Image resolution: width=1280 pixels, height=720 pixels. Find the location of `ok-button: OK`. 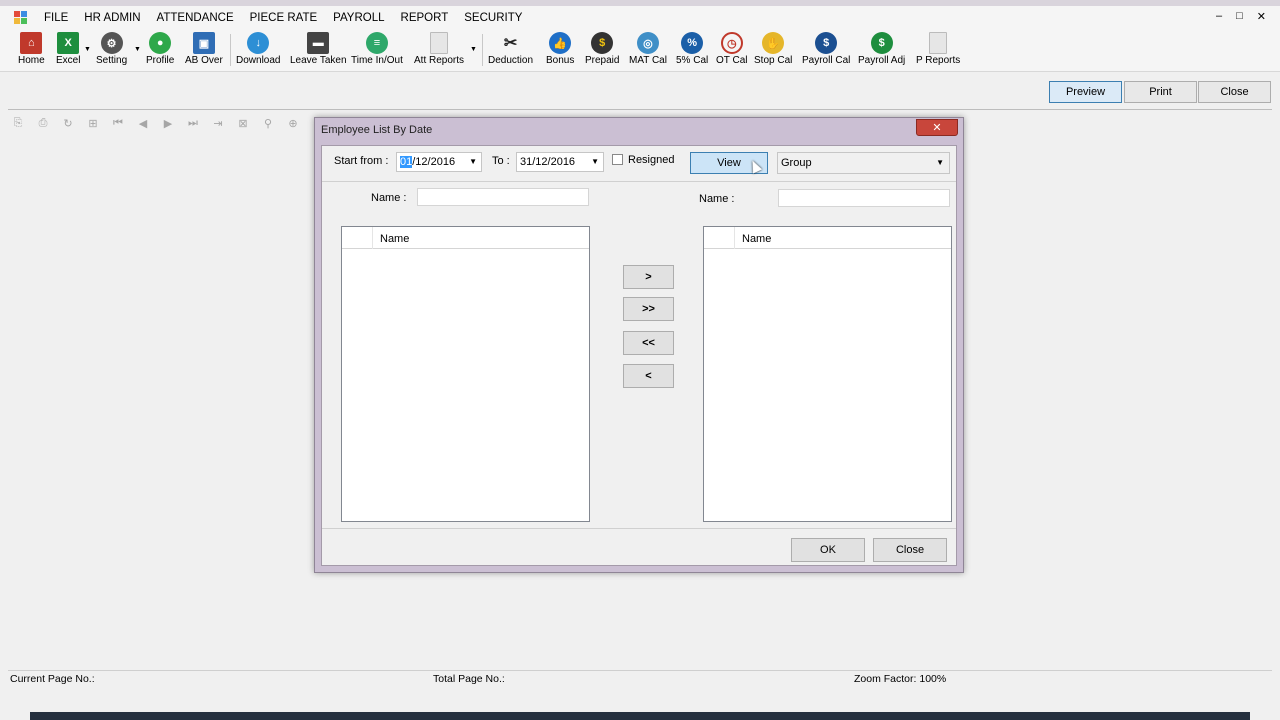

ok-button: OK is located at coordinates (828, 550).